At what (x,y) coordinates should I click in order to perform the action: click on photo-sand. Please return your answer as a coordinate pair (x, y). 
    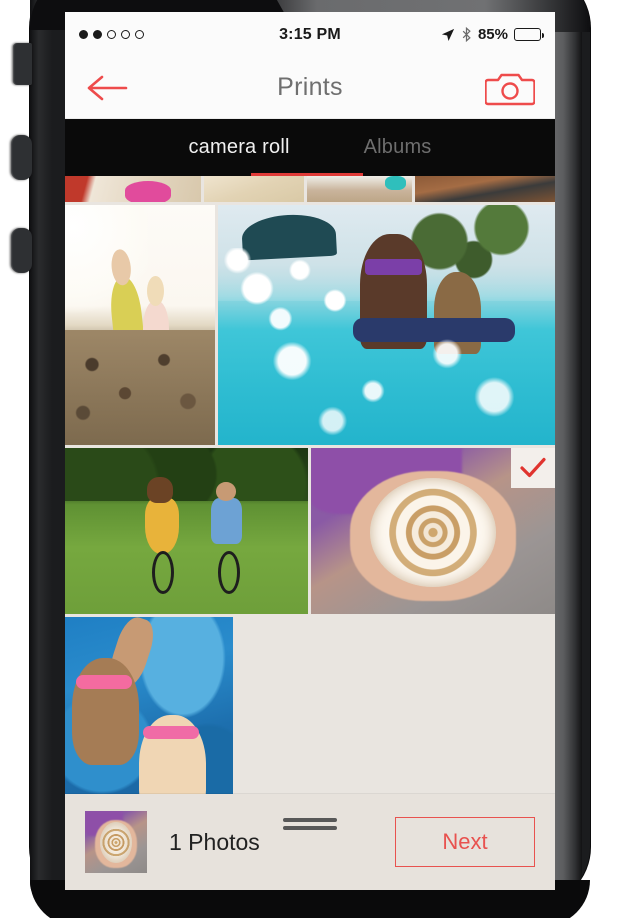
    Looking at the image, I should click on (254, 189).